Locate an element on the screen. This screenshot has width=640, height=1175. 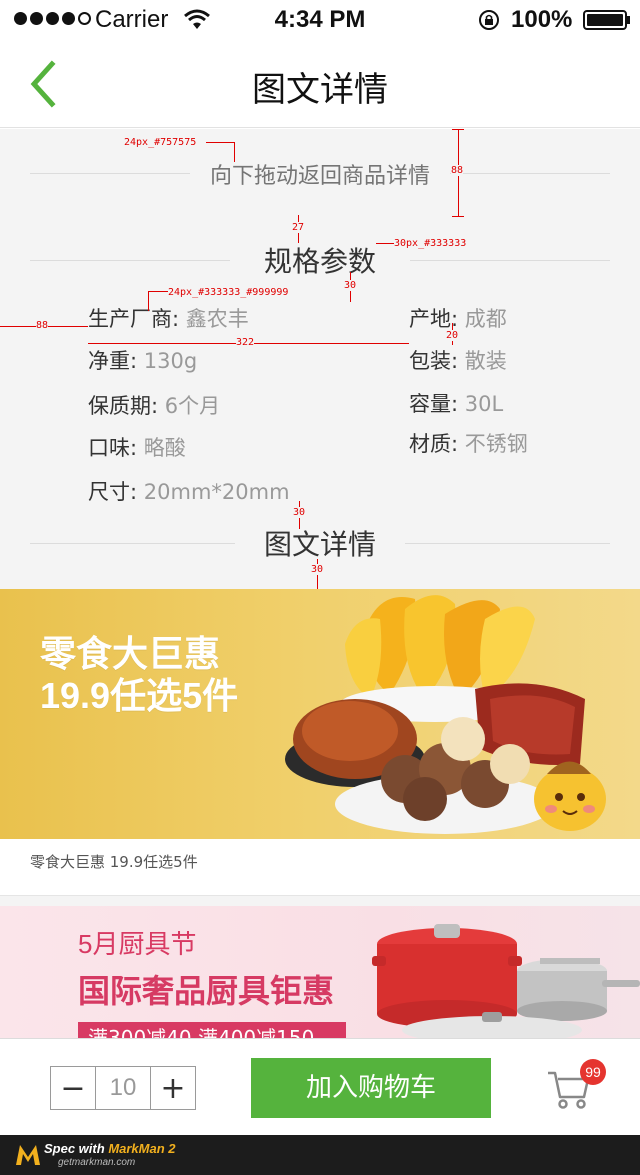
spec-value: 30L is located at coordinates (484, 404).